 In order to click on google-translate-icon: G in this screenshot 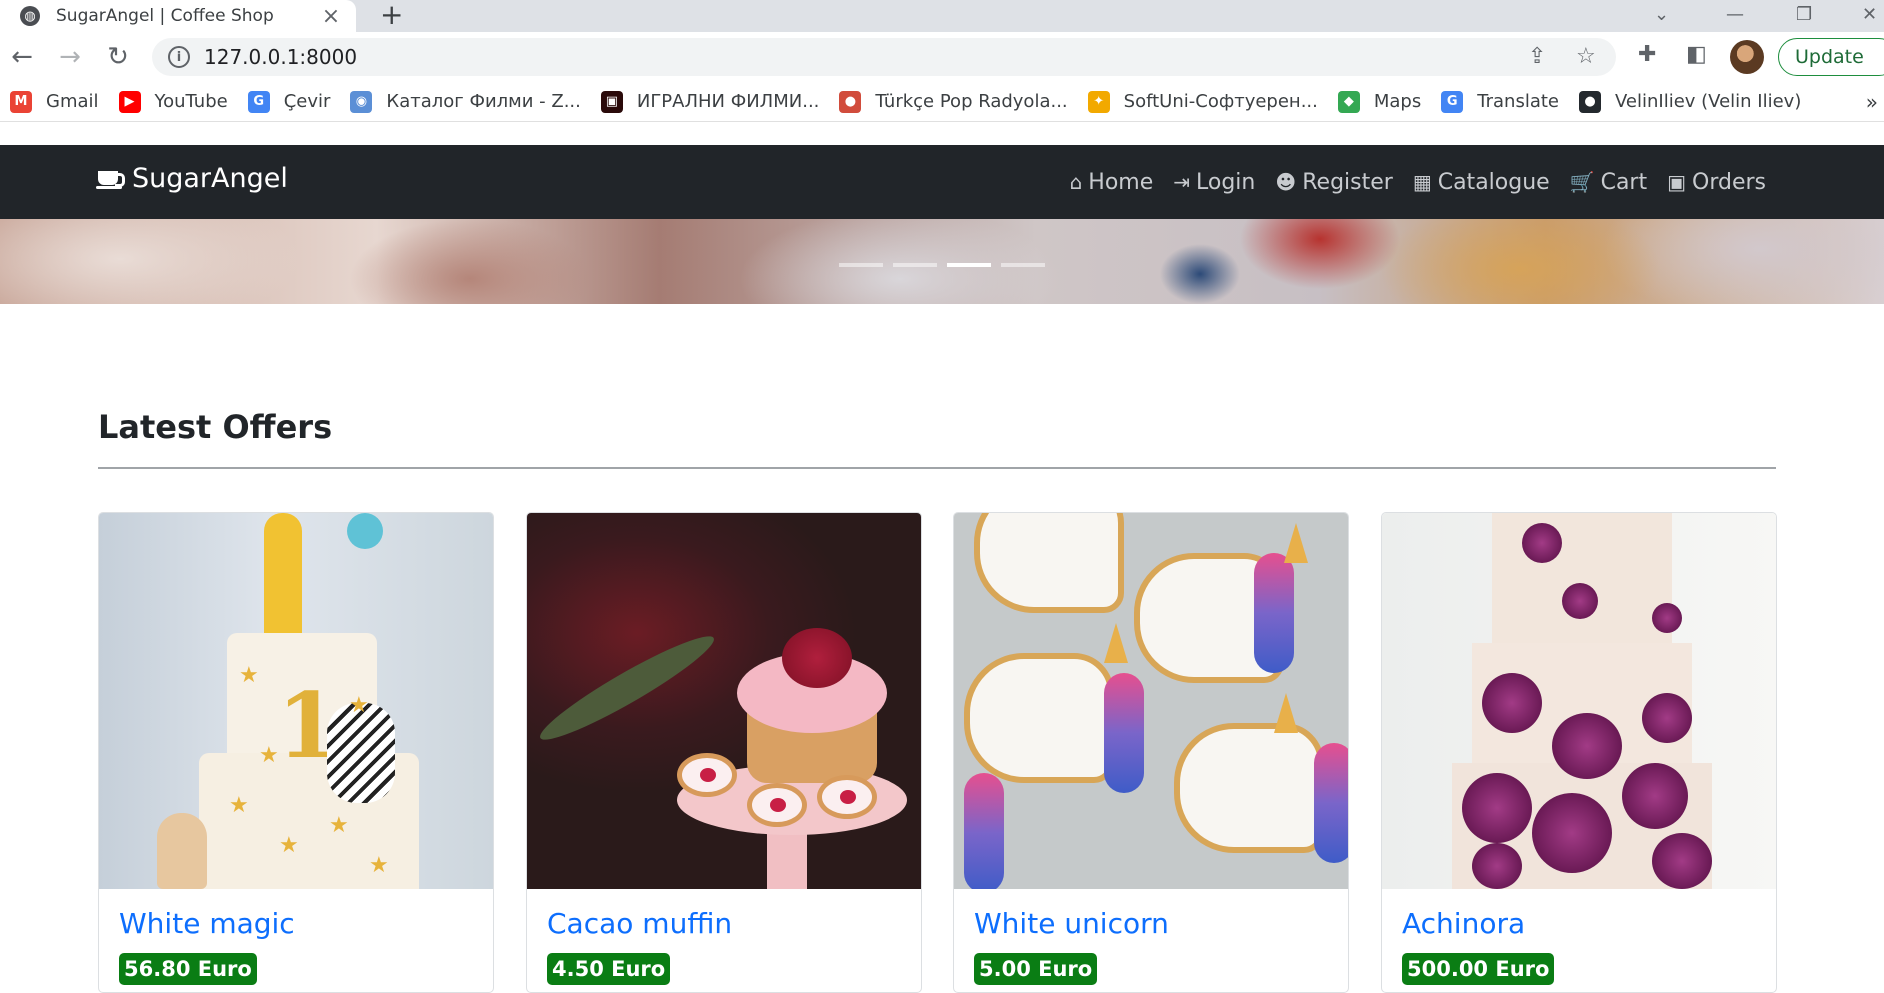, I will do `click(258, 101)`.